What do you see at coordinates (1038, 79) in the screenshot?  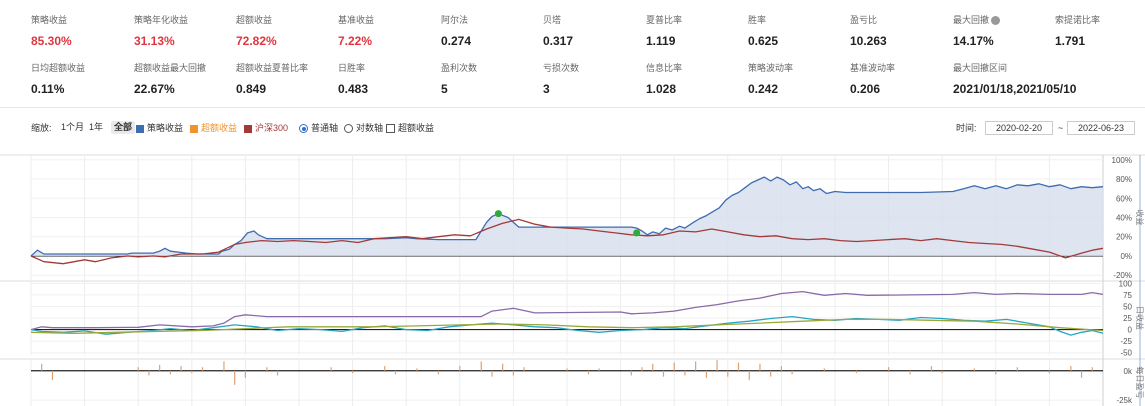 I see `metric-cell: 最大回撤区间 2021/01/18,2021/05/10` at bounding box center [1038, 79].